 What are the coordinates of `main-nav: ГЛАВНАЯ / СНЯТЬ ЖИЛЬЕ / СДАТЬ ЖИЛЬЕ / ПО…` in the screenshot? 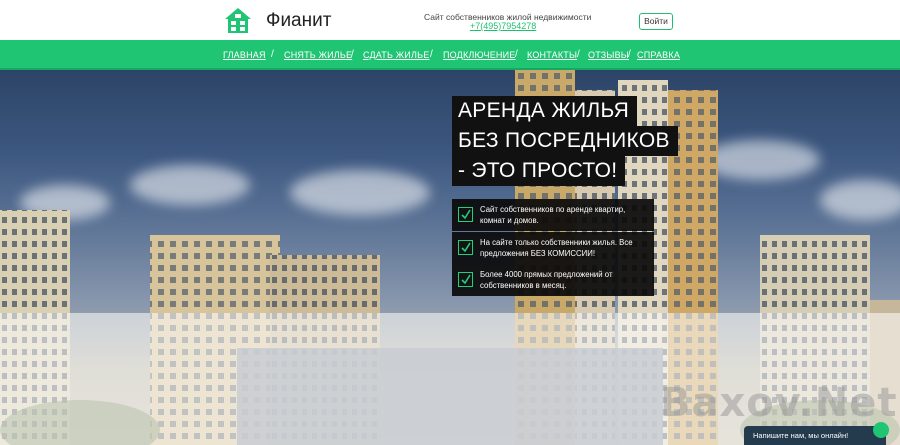 It's located at (450, 55).